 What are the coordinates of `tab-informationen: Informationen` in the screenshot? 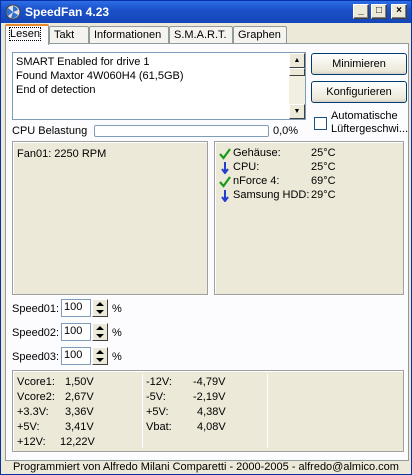 It's located at (129, 35).